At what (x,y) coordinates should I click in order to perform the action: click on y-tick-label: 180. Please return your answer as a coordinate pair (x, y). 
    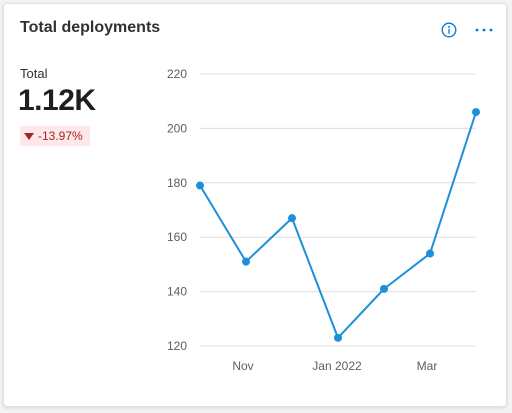
    Looking at the image, I should click on (177, 183).